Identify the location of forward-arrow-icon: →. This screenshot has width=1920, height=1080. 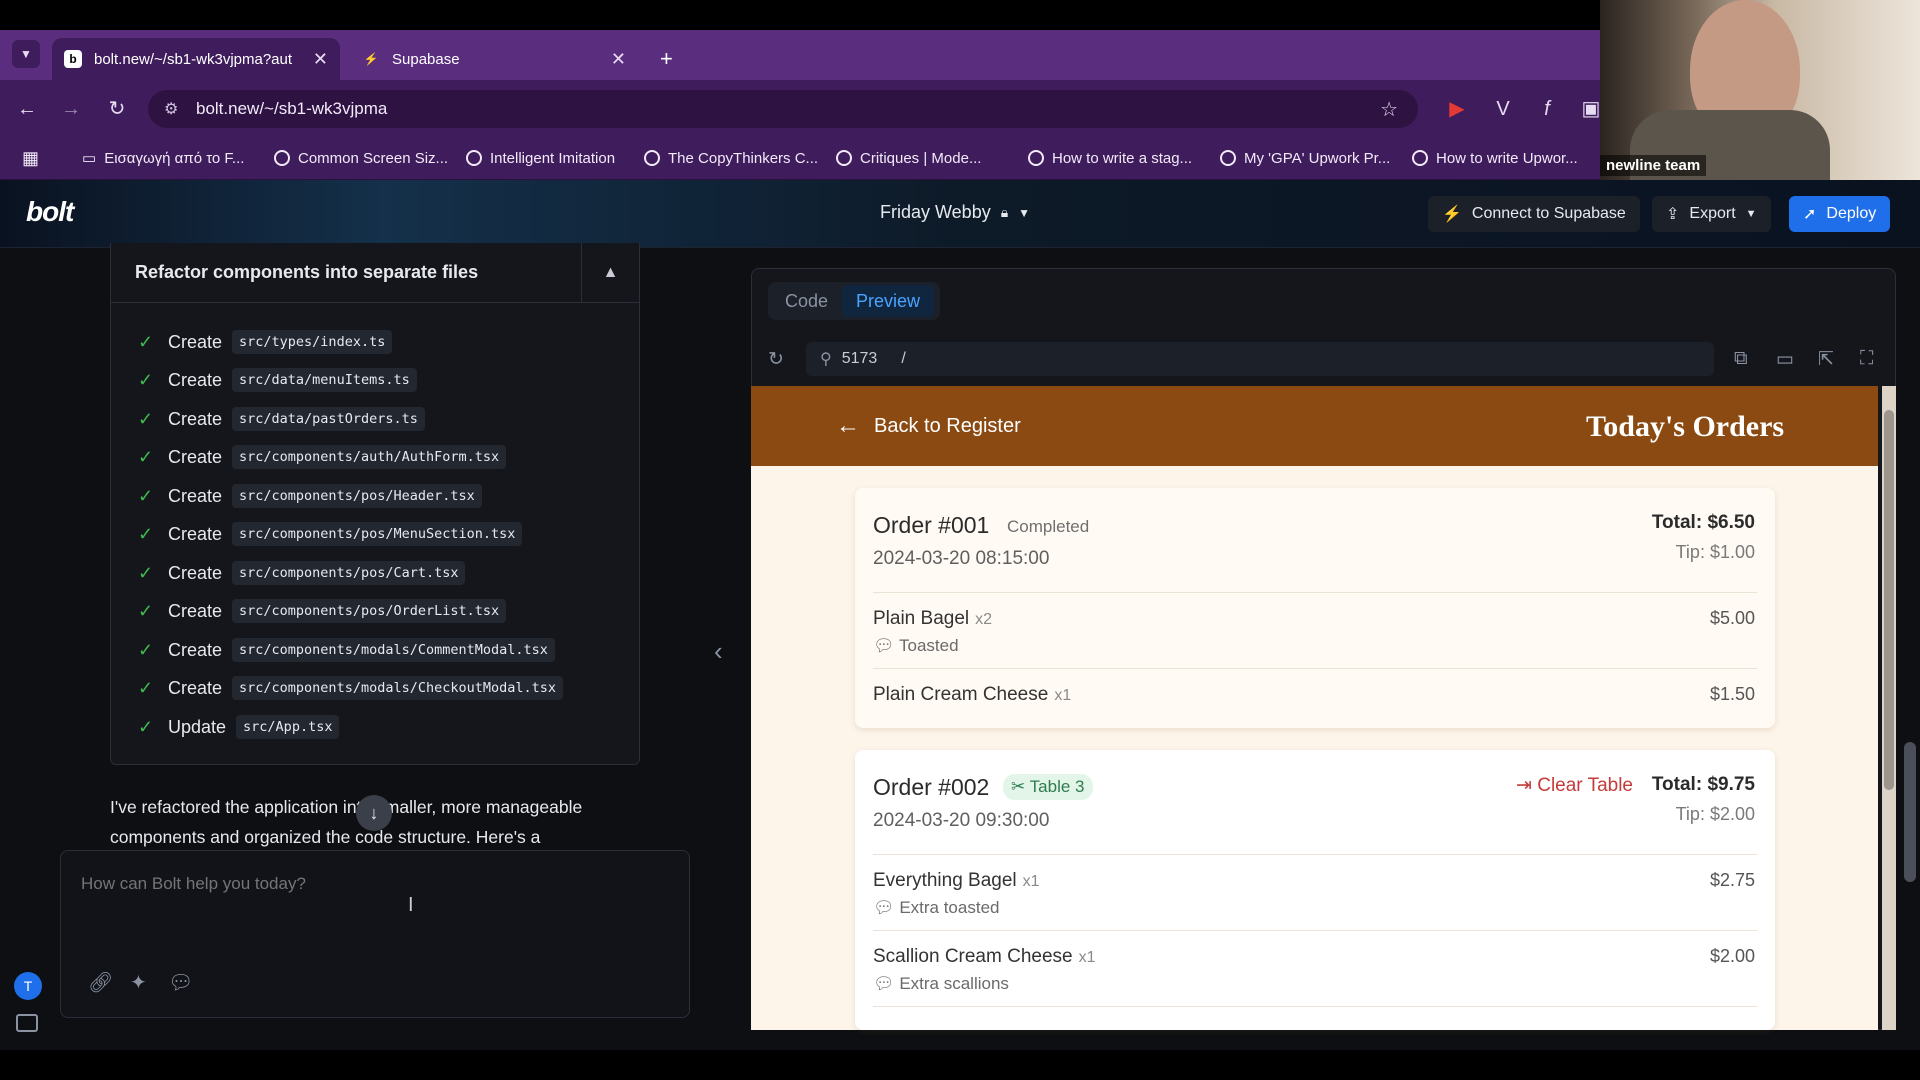
(71, 109).